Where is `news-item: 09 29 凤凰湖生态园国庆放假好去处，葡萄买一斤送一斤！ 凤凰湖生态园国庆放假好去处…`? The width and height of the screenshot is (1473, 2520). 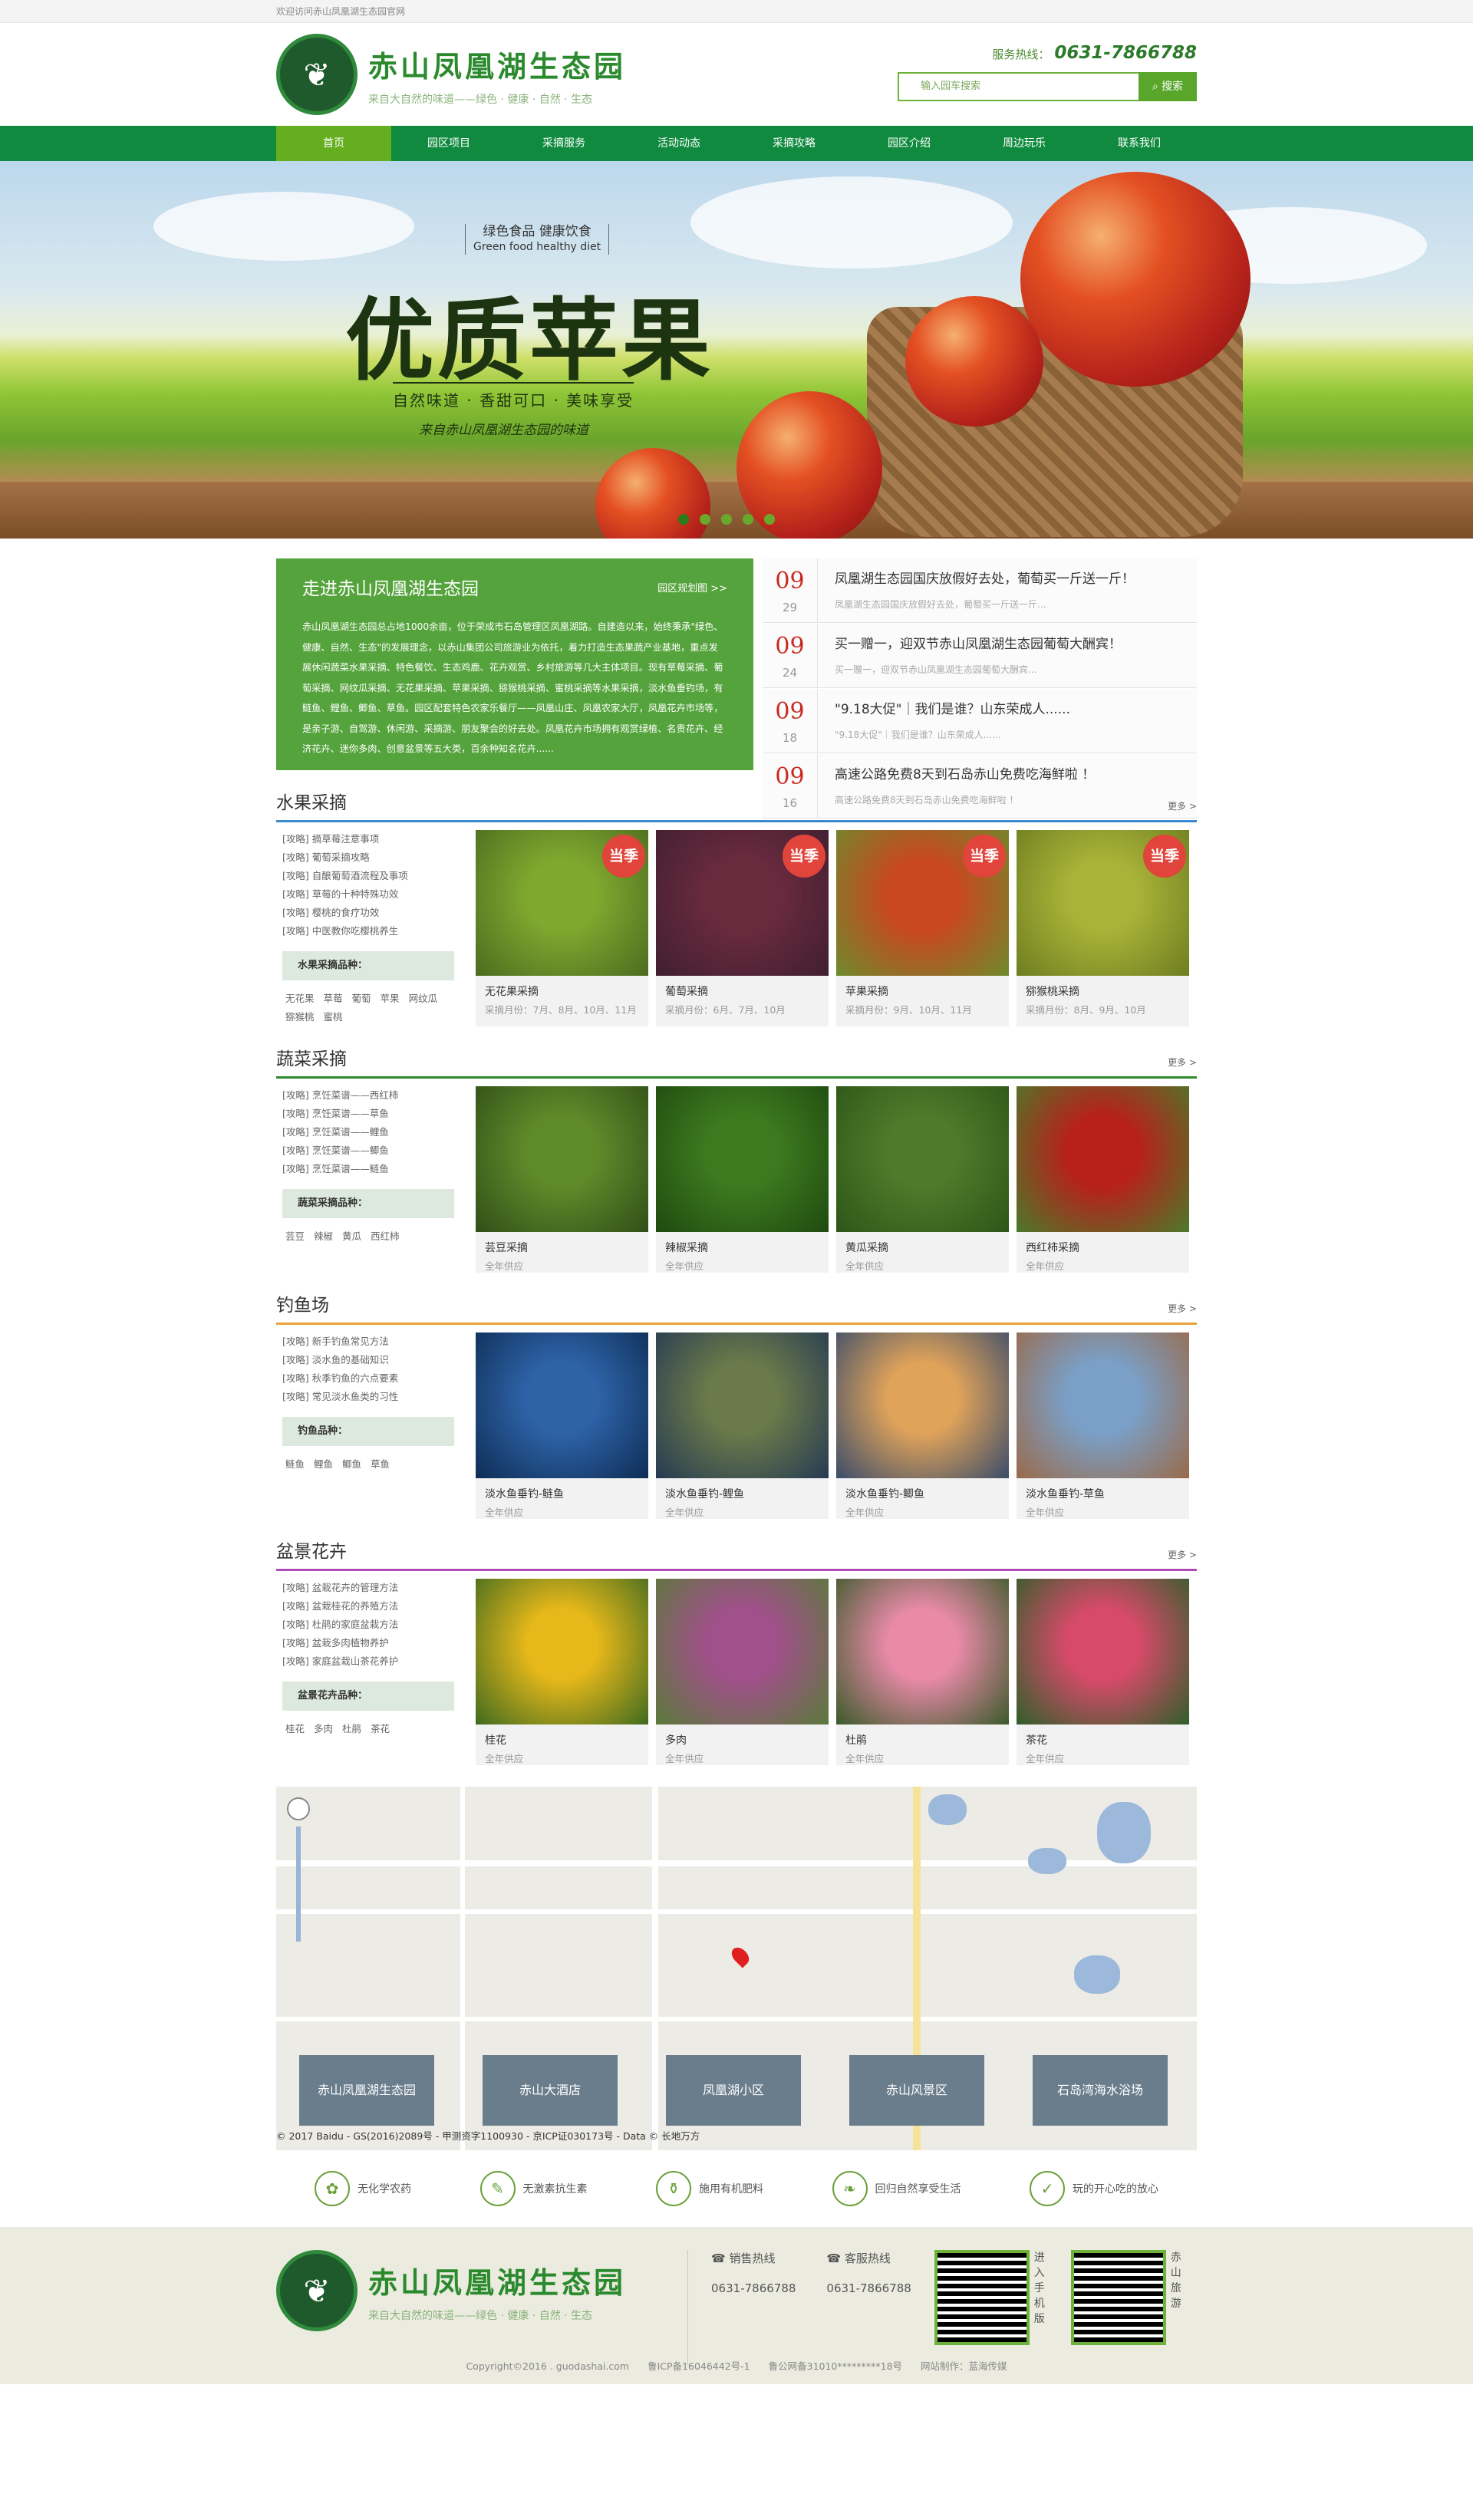 news-item: 09 29 凤凰湖生态园国庆放假好去处，葡萄买一斤送一斤！ 凤凰湖生态园国庆放假好去处… is located at coordinates (980, 590).